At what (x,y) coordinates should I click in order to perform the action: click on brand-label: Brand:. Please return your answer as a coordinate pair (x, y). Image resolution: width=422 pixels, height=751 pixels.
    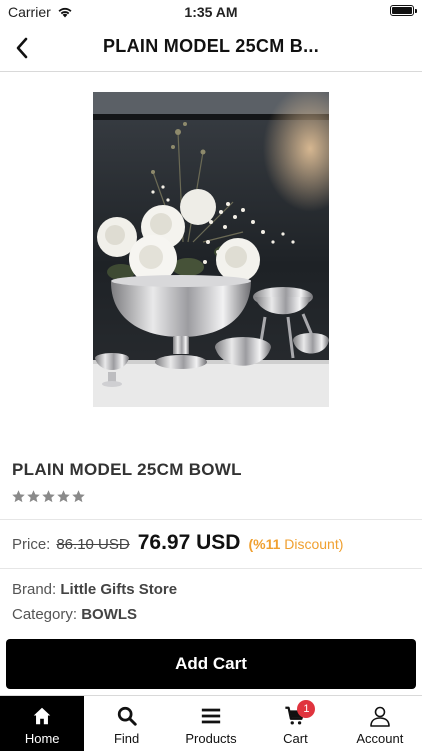
    Looking at the image, I should click on (34, 589).